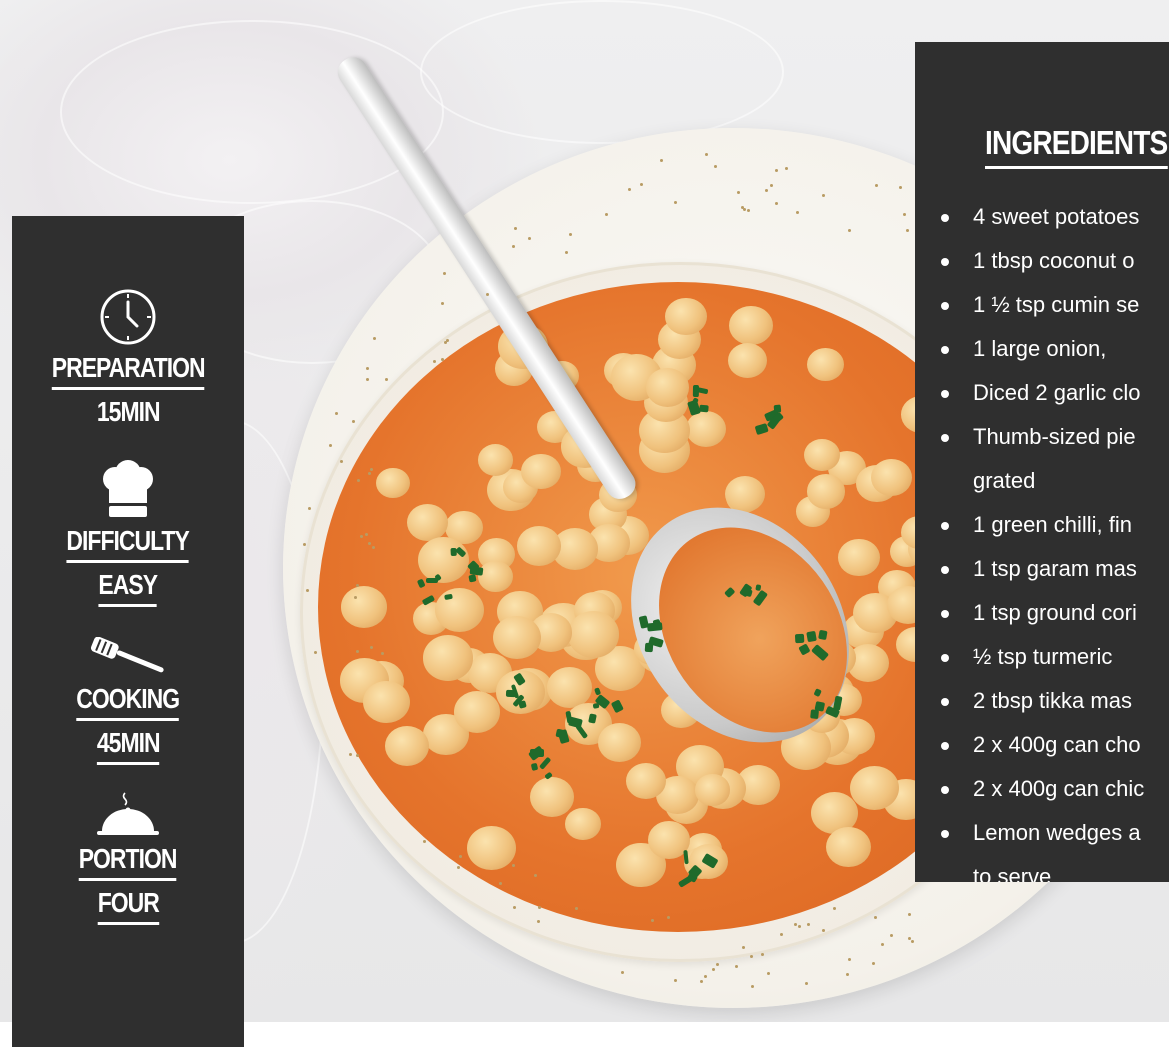  Describe the element at coordinates (127, 701) in the screenshot. I see `cooking-block: COOKING 45MIN` at that location.